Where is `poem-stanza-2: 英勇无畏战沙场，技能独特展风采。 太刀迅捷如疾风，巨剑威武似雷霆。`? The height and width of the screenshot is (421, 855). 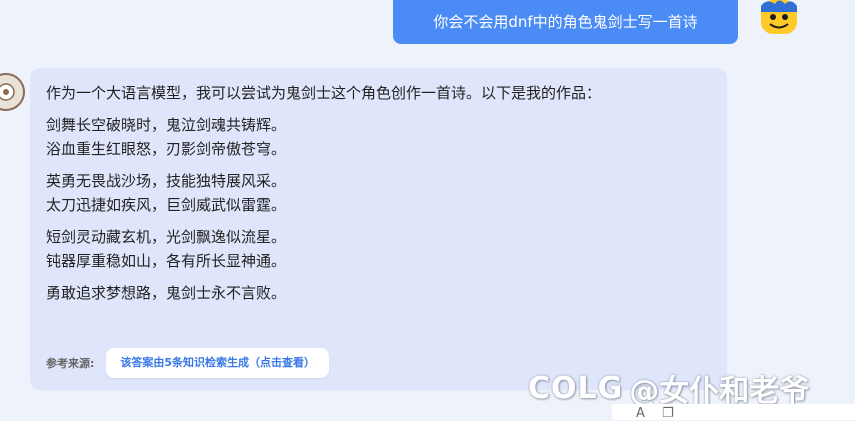
poem-stanza-2: 英勇无畏战沙场，技能独特展风采。 太刀迅捷如疾风，巨剑威武似雷霆。 is located at coordinates (378, 193).